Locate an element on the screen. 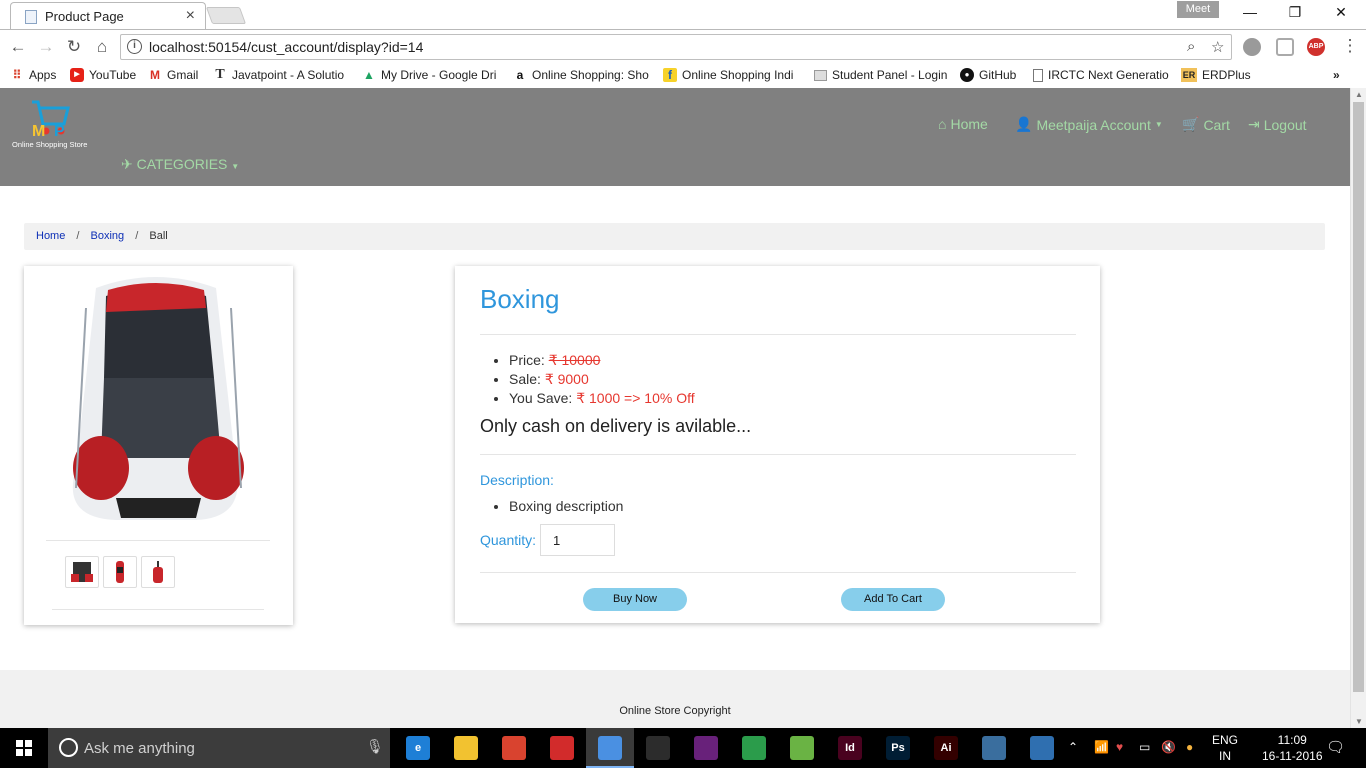  browser-tab: Product Page × is located at coordinates (108, 16).